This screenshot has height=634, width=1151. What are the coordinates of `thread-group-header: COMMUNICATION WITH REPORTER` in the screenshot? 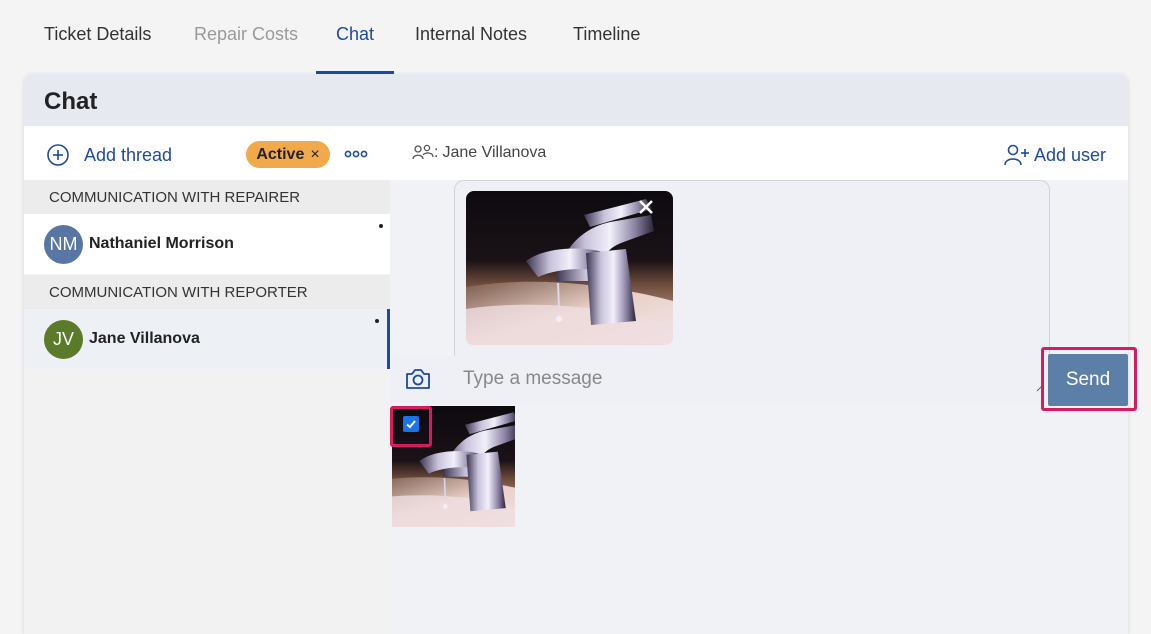 It's located at (207, 292).